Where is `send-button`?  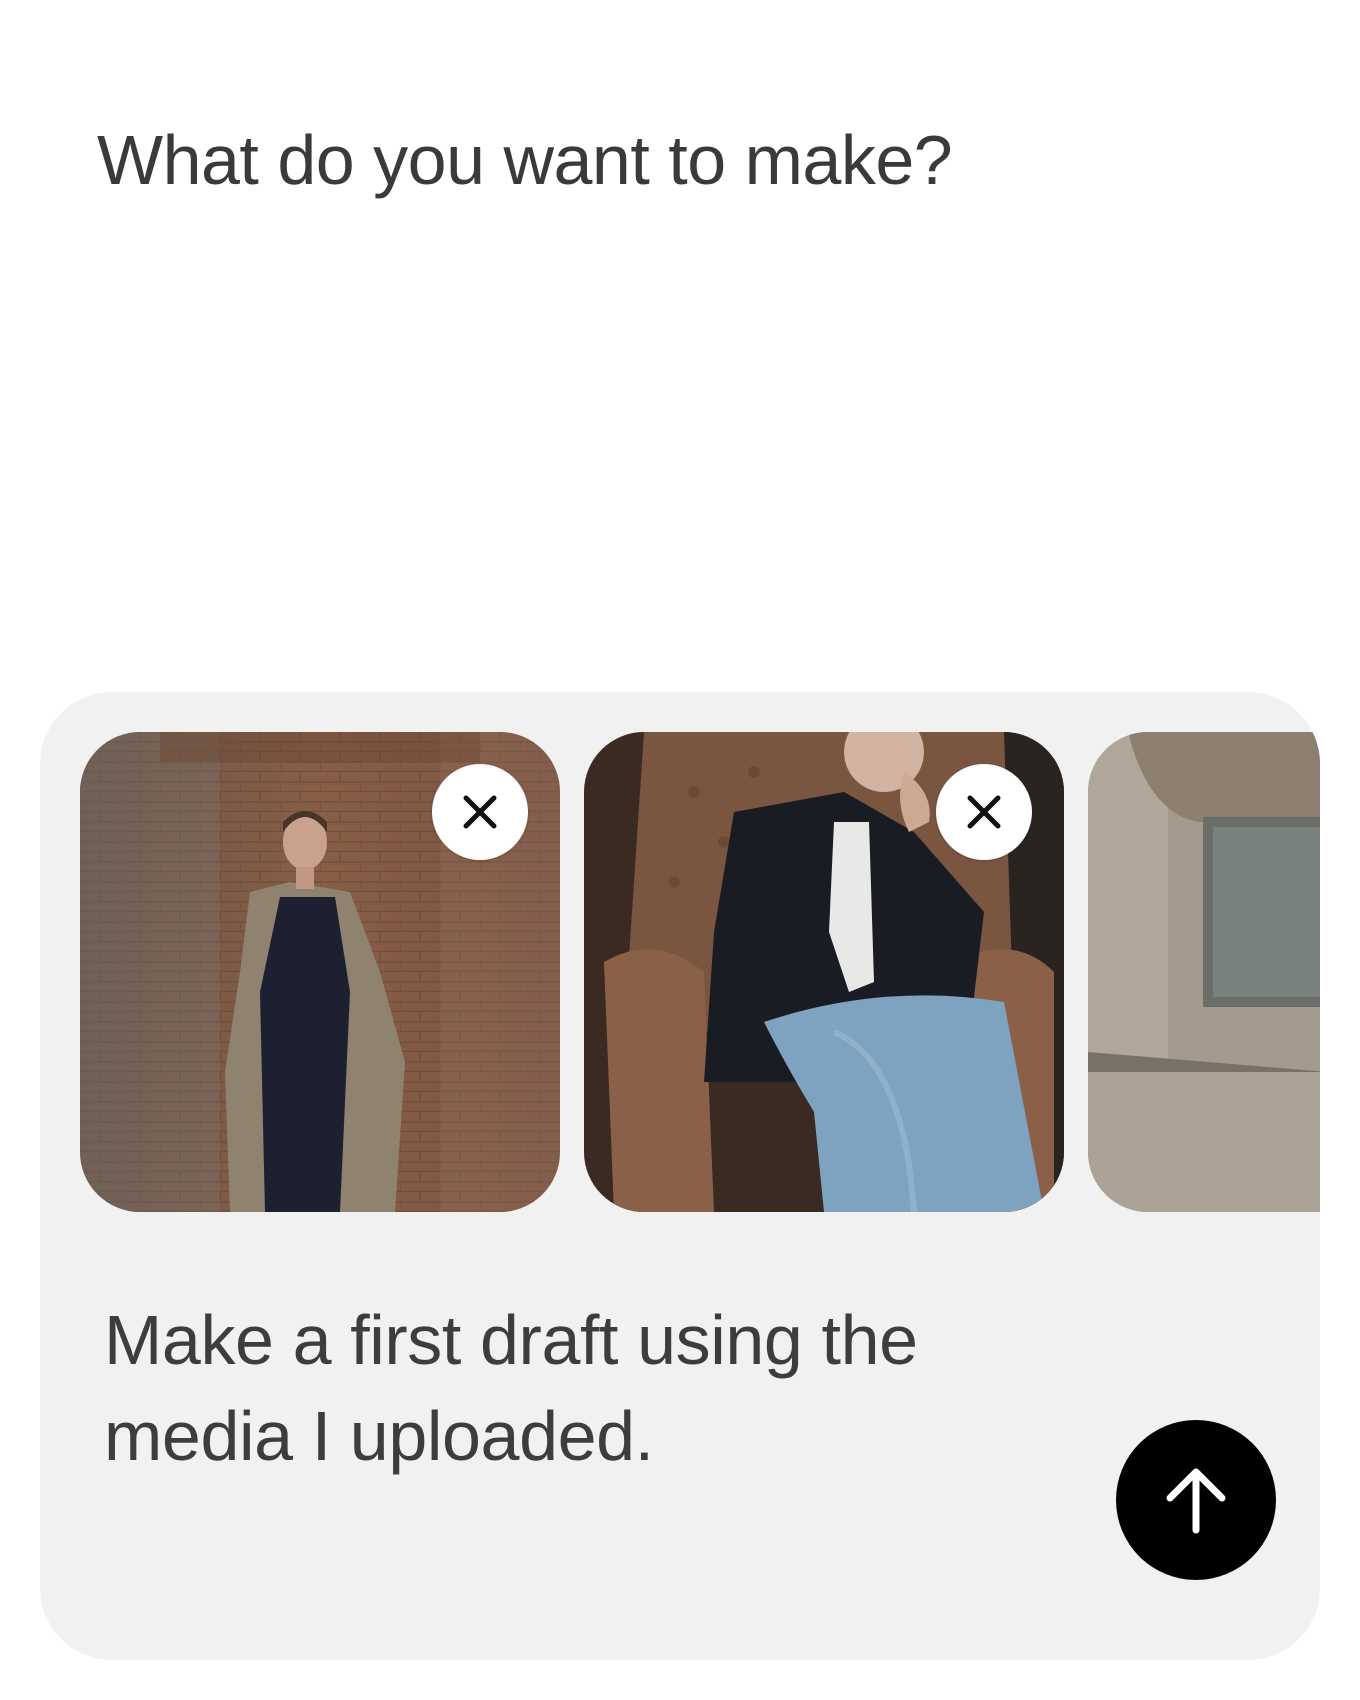 send-button is located at coordinates (1196, 1500).